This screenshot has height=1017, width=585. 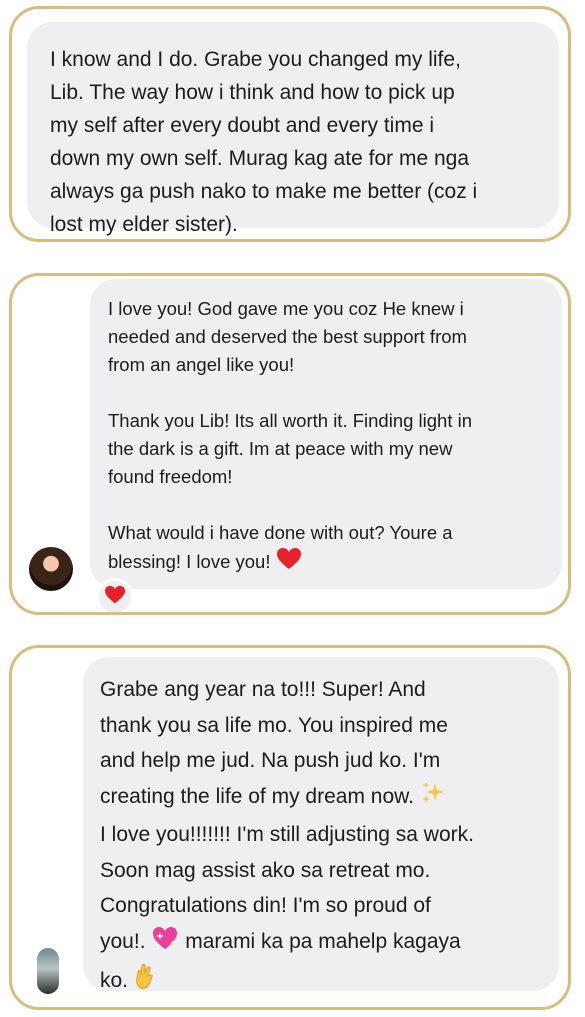 I want to click on reaction-badge, so click(x=115, y=595).